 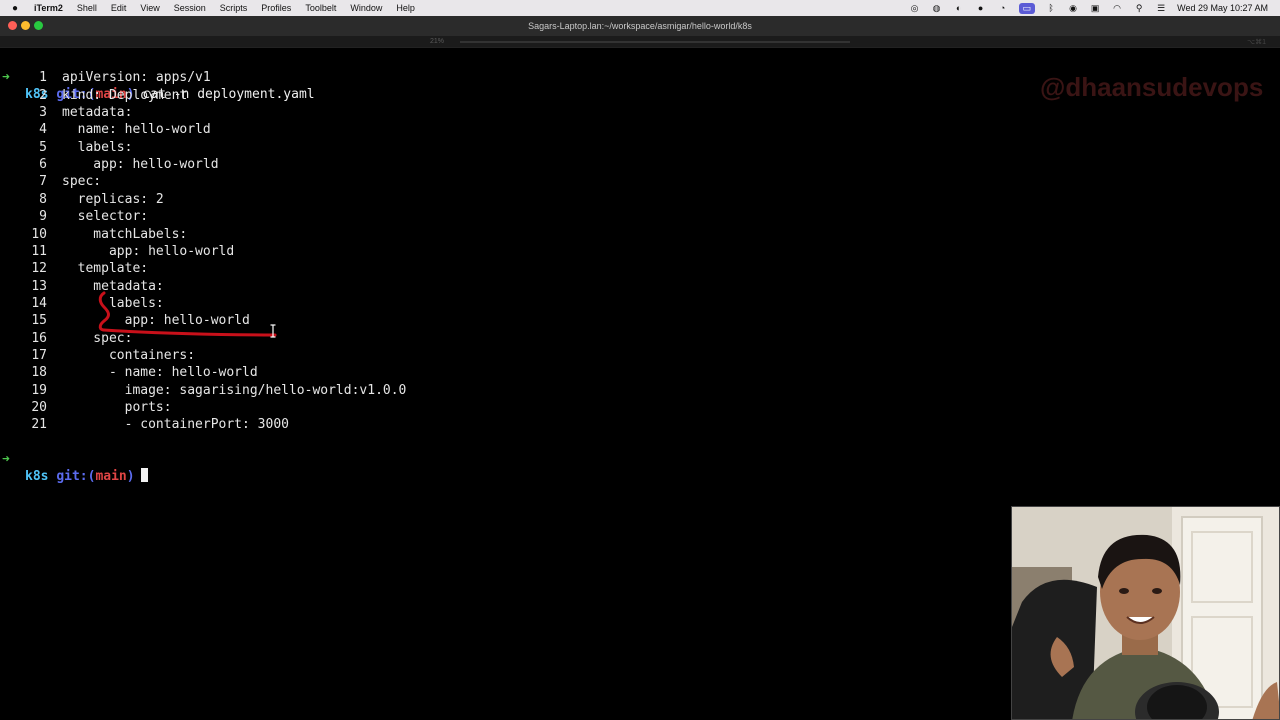 I want to click on webcam-overlay, so click(x=1145, y=613).